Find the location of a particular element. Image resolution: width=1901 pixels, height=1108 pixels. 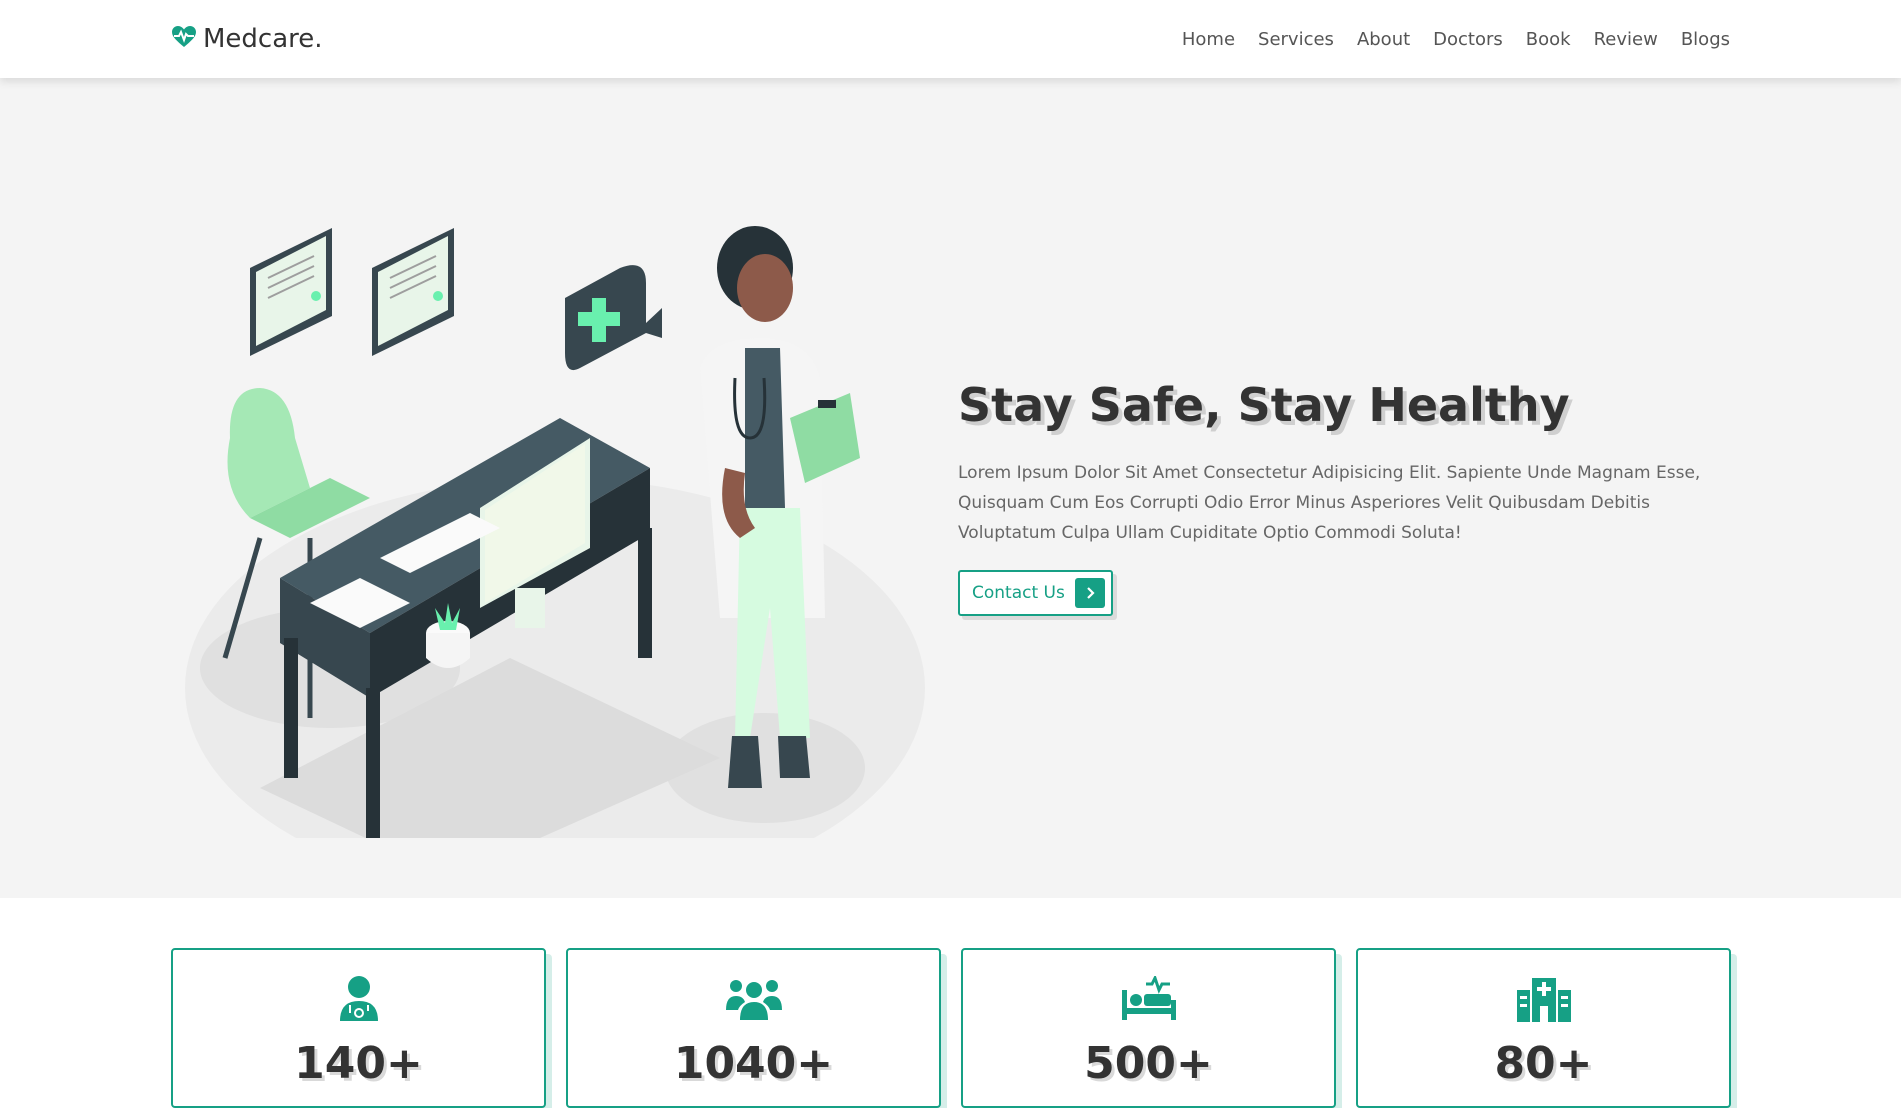

stat-card-users: 1040+ is located at coordinates (753, 1028).